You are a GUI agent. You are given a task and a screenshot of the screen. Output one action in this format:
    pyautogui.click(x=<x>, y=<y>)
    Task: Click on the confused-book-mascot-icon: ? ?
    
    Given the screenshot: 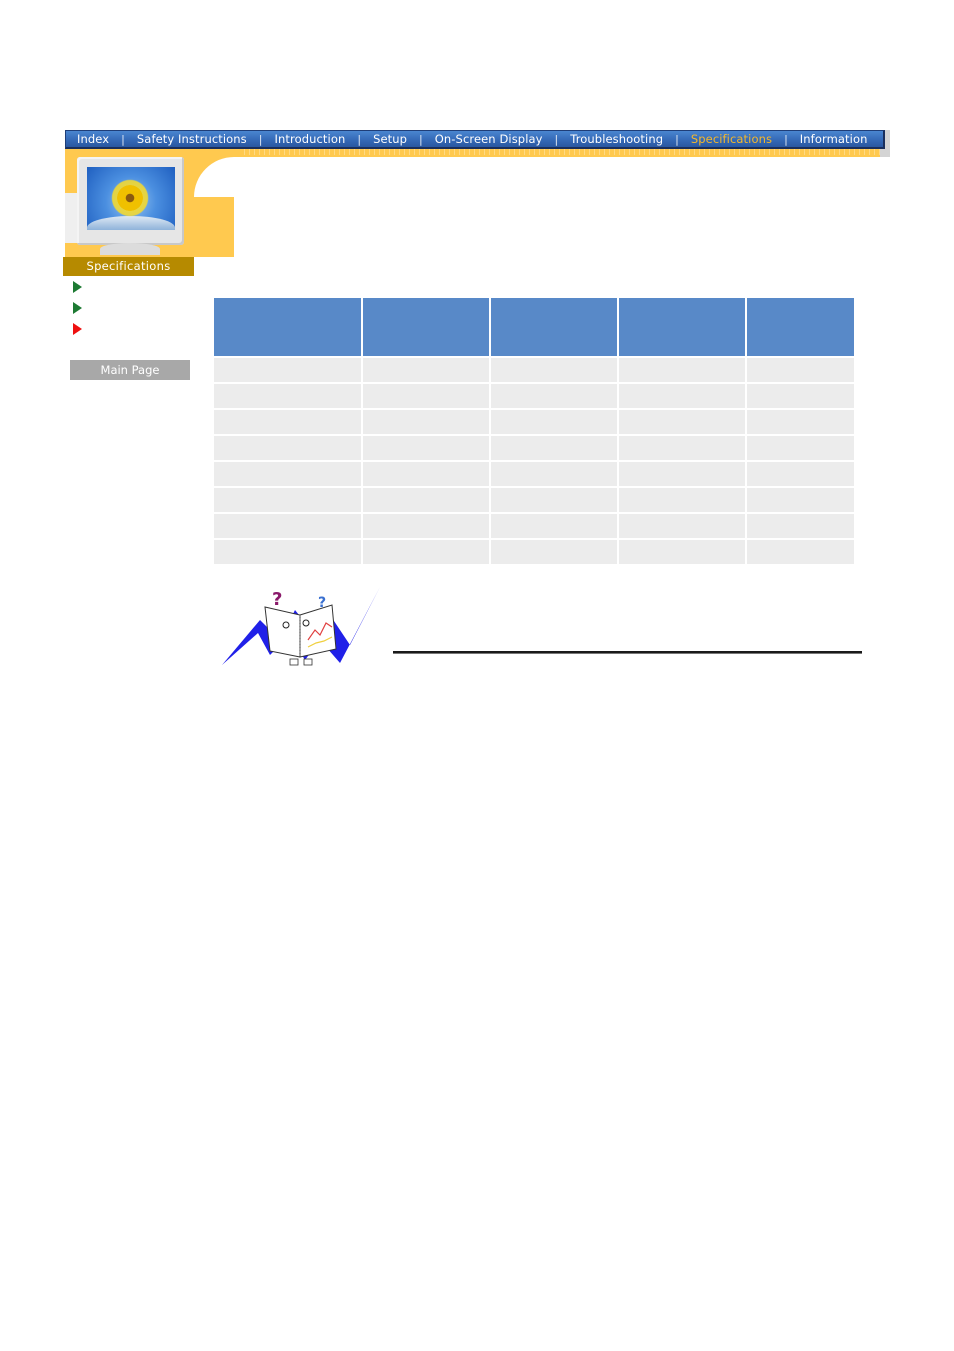 What is the action you would take?
    pyautogui.click(x=301, y=626)
    